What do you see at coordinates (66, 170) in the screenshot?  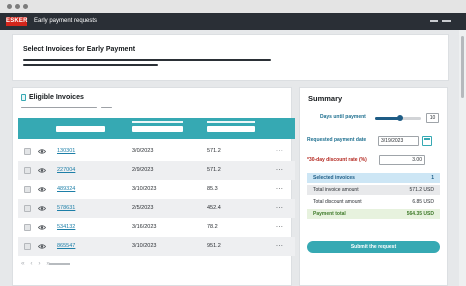 I see `invoice-number-link: 227004` at bounding box center [66, 170].